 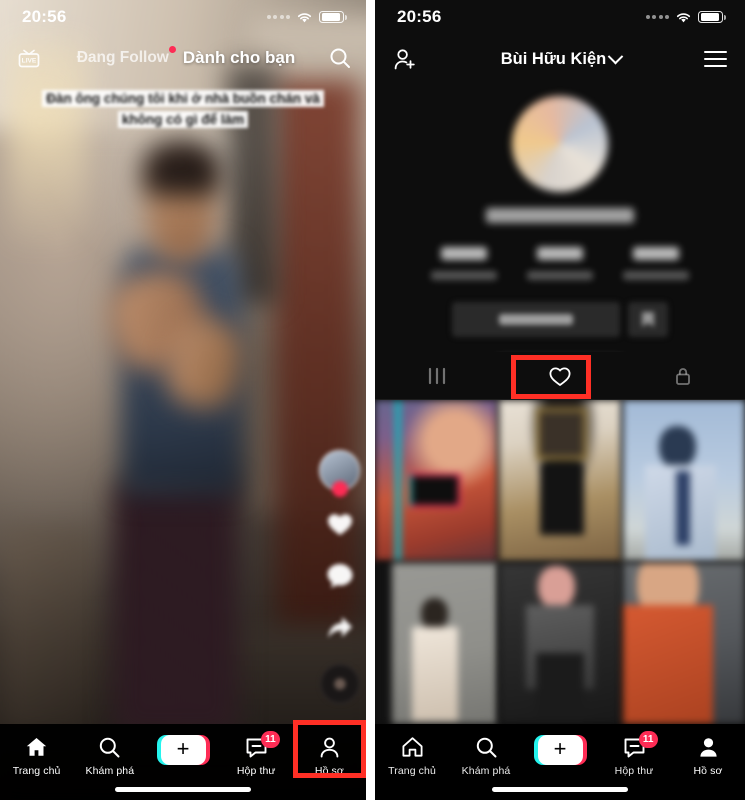 I want to click on stat-following, so click(x=464, y=263).